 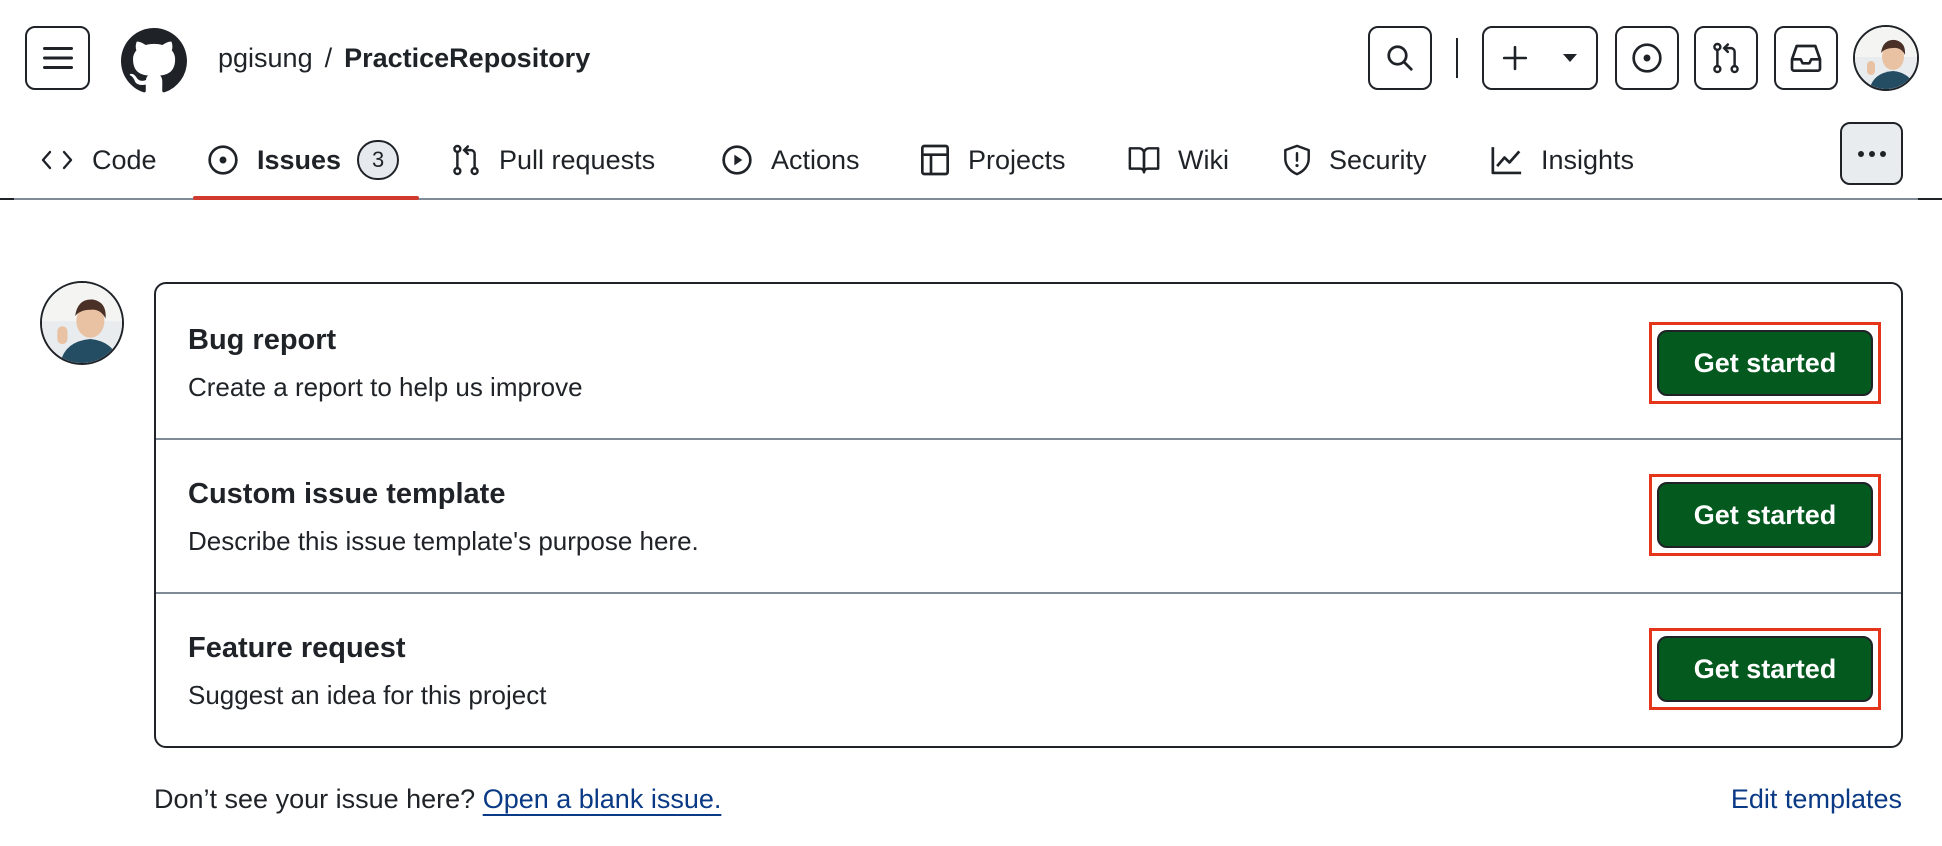 I want to click on tab-label: Code, so click(x=124, y=159).